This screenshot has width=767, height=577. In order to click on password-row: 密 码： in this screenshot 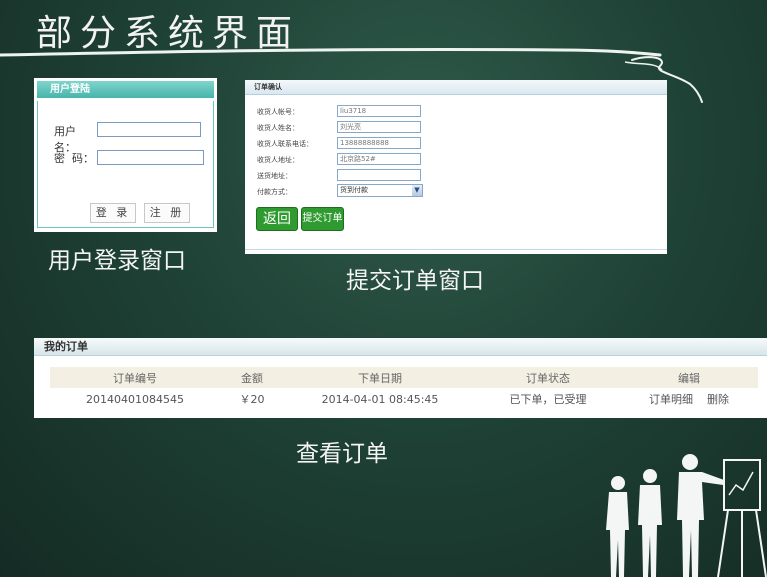, I will do `click(75, 158)`.